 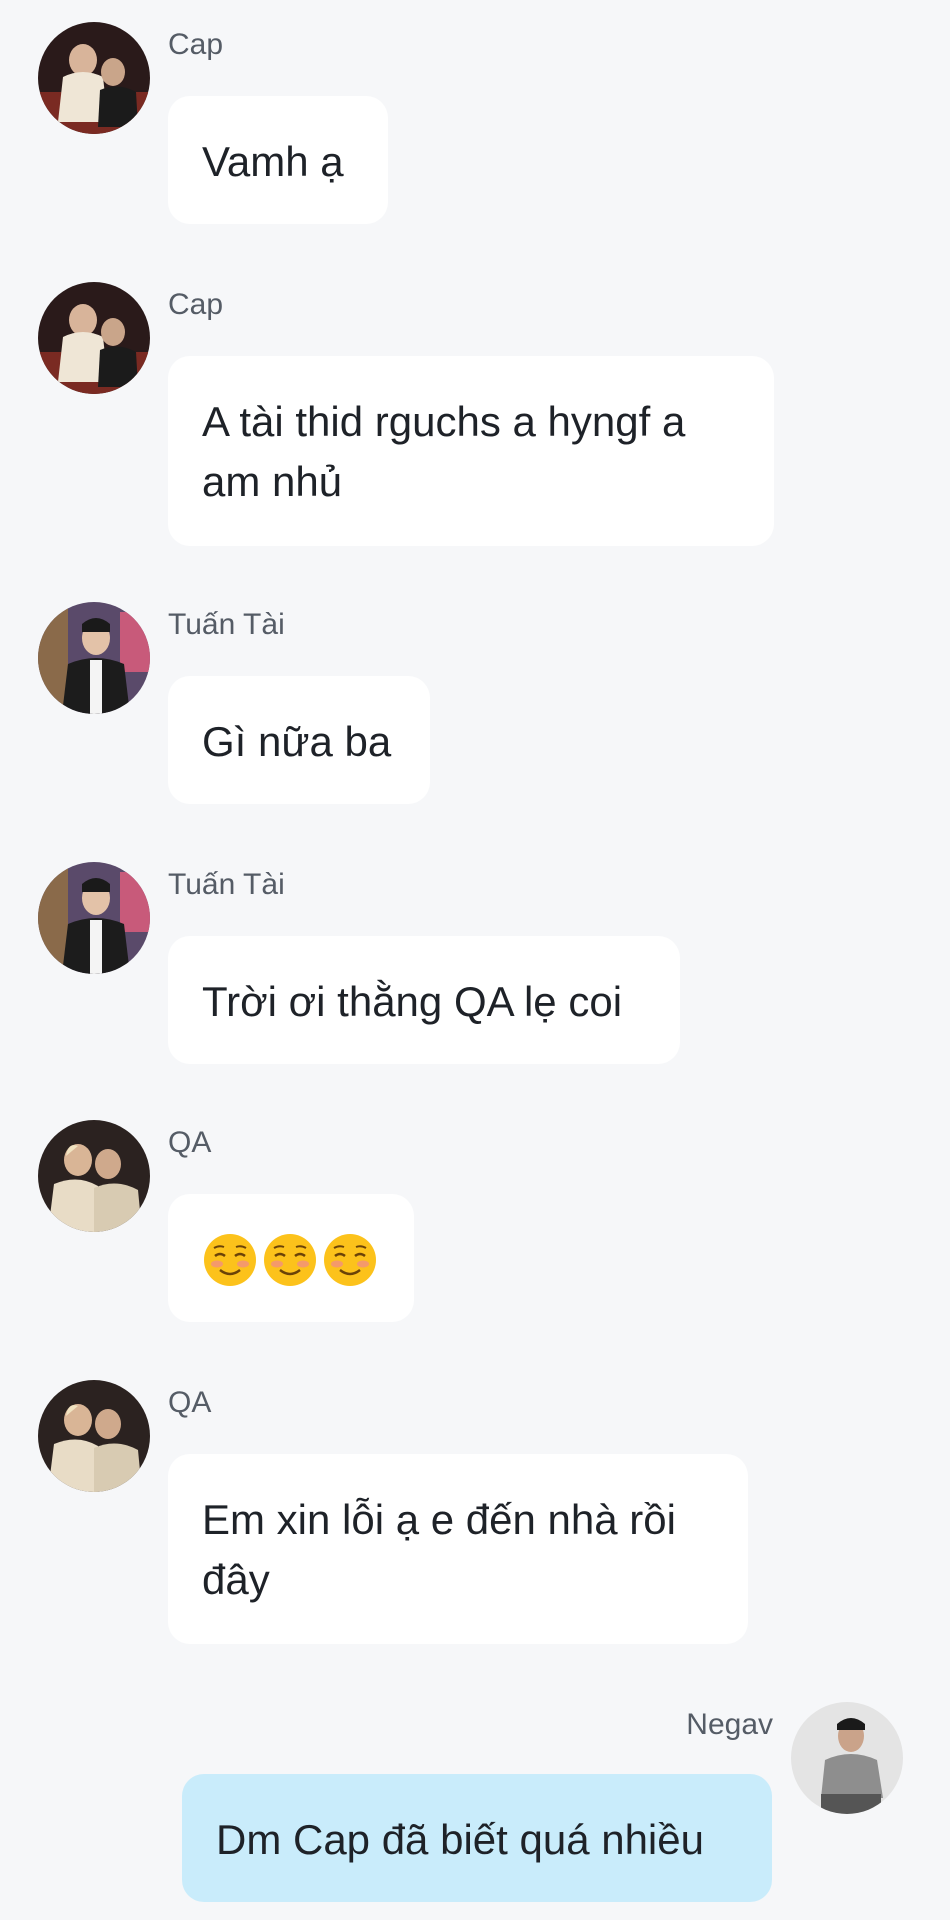 I want to click on negav-avatar, so click(x=847, y=1758).